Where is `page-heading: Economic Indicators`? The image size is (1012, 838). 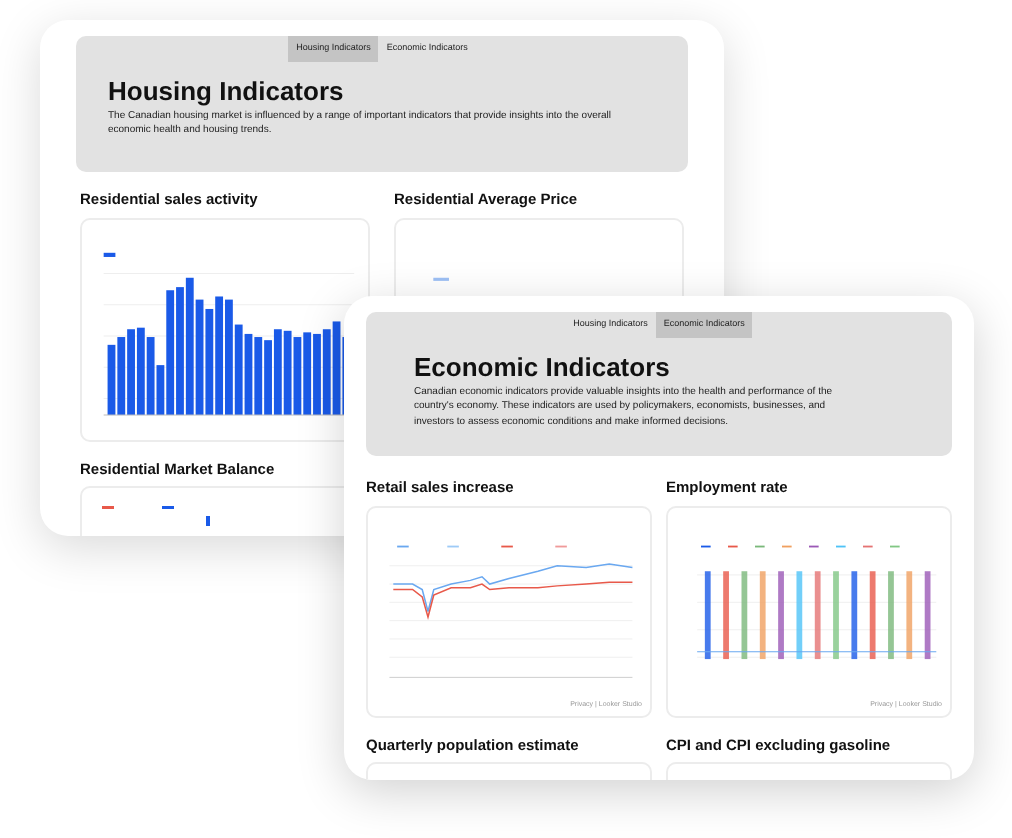 page-heading: Economic Indicators is located at coordinates (543, 366).